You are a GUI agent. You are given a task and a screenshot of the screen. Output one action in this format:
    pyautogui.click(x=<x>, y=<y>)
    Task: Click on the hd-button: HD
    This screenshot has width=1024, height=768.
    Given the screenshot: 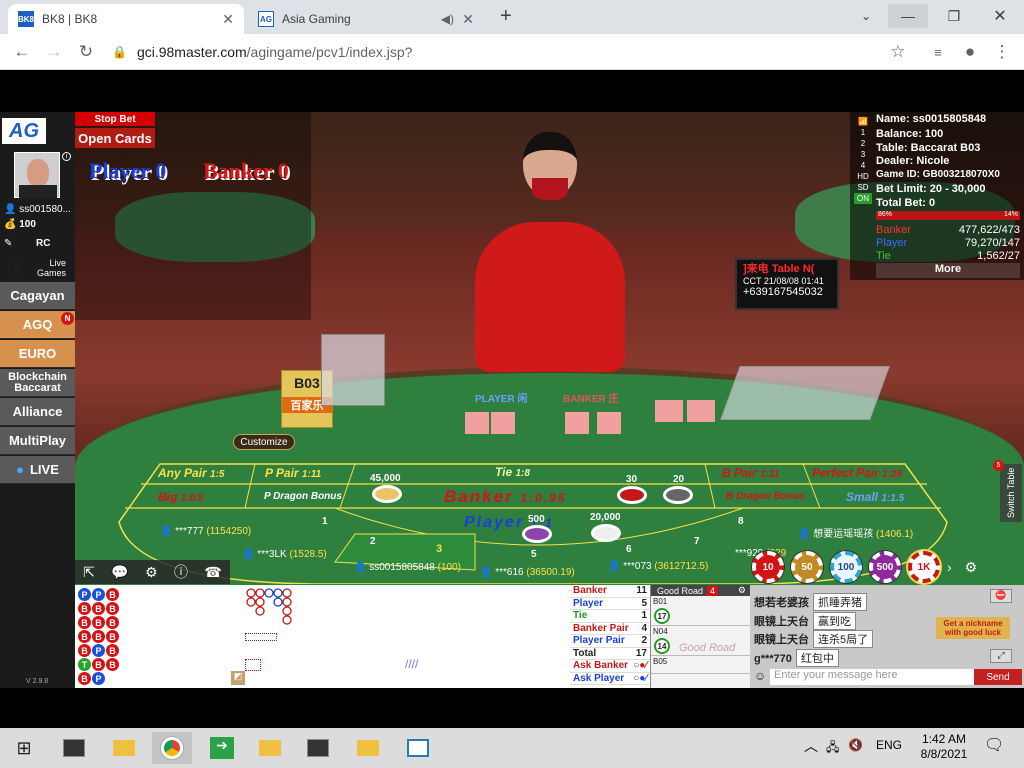 What is the action you would take?
    pyautogui.click(x=863, y=176)
    